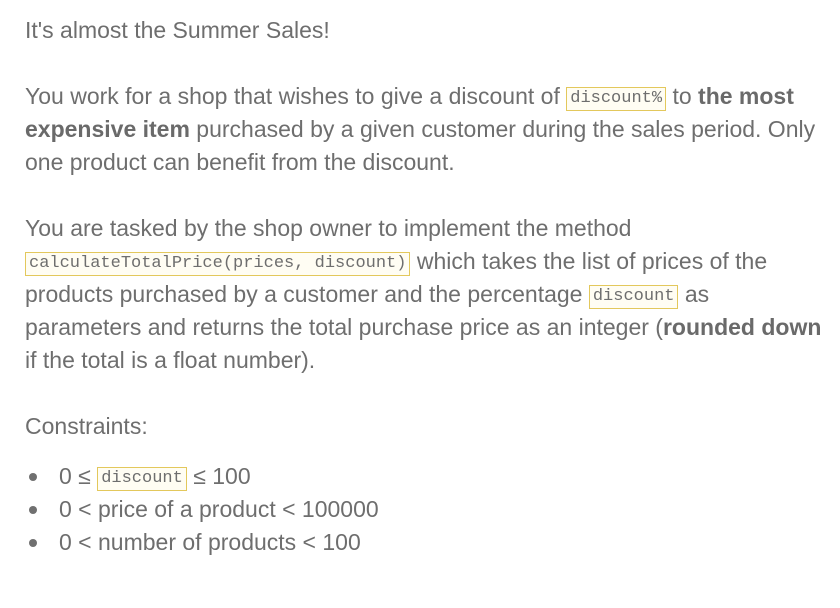  What do you see at coordinates (210, 542) in the screenshot?
I see `constraint-text: 0 < number of products < 100` at bounding box center [210, 542].